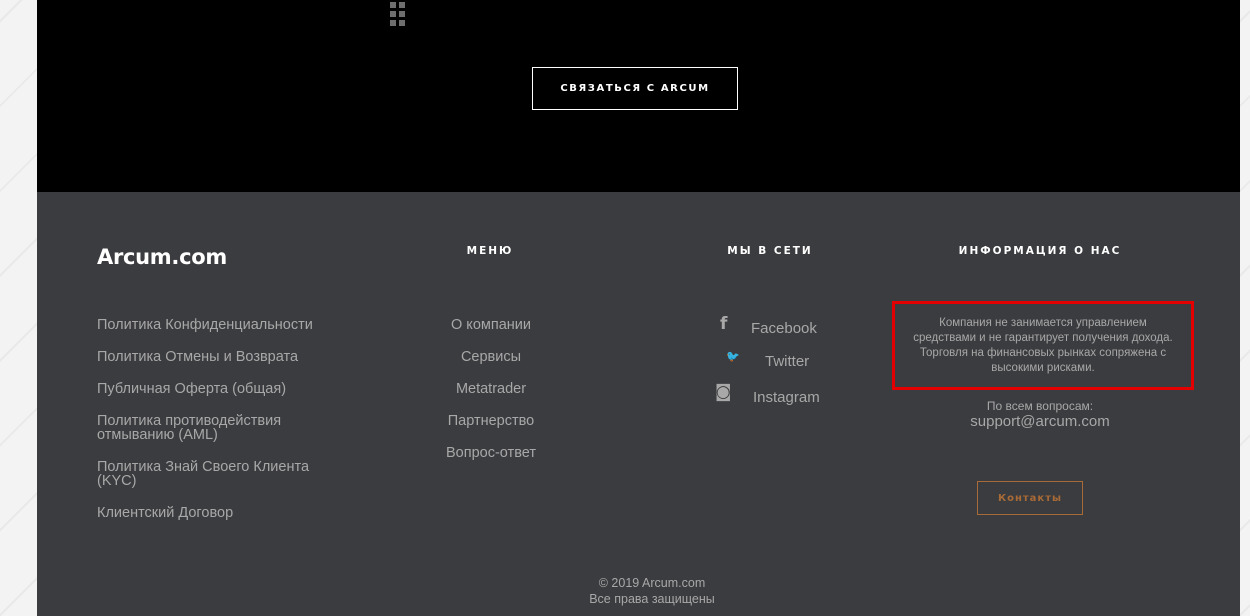 This screenshot has height=616, width=1250. I want to click on menu-item-metatrader: Metatrader, so click(491, 389).